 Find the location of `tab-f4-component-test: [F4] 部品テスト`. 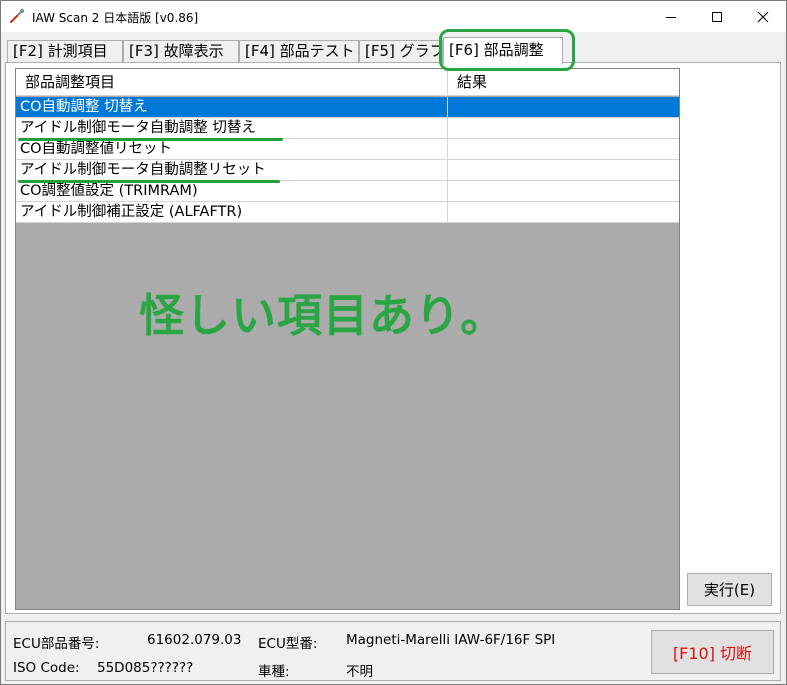

tab-f4-component-test: [F4] 部品テスト is located at coordinates (299, 51).